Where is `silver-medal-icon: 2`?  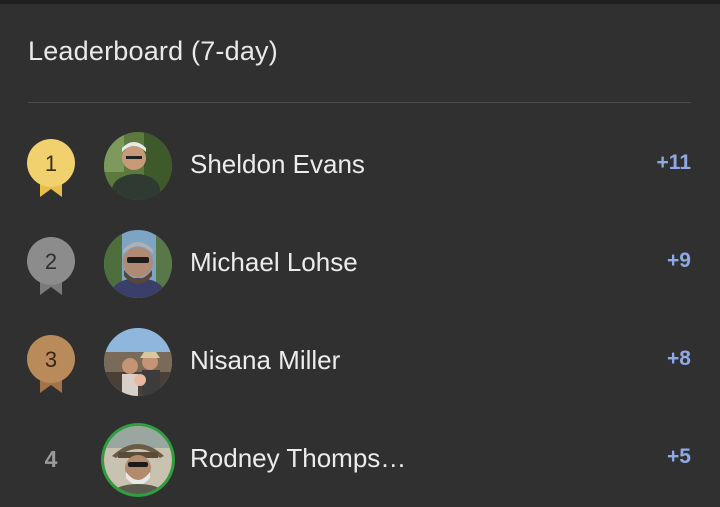
silver-medal-icon: 2 is located at coordinates (51, 266).